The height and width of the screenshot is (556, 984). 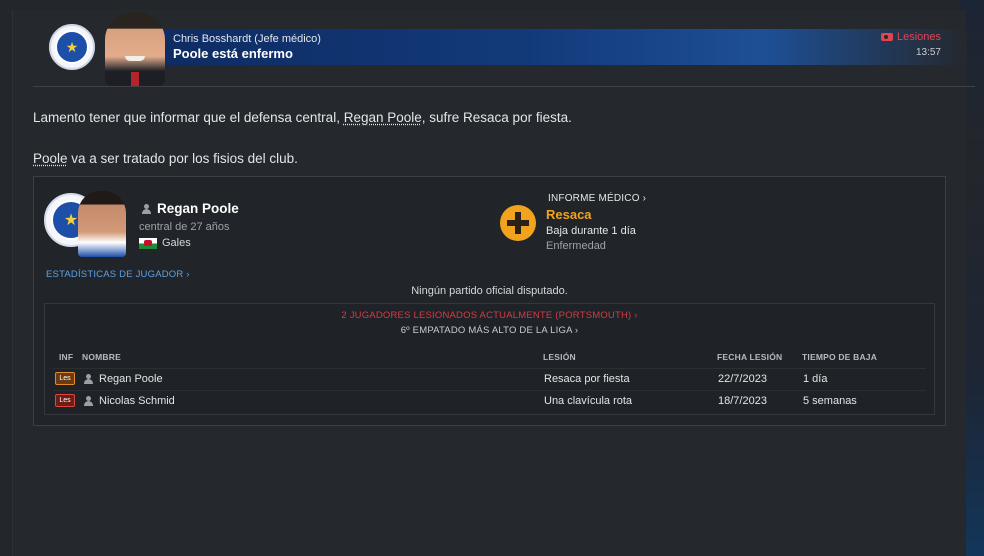 I want to click on tag-icon, so click(x=886, y=37).